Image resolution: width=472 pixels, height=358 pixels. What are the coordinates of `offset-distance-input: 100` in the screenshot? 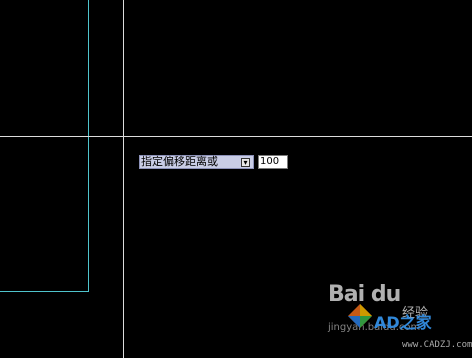 It's located at (273, 162).